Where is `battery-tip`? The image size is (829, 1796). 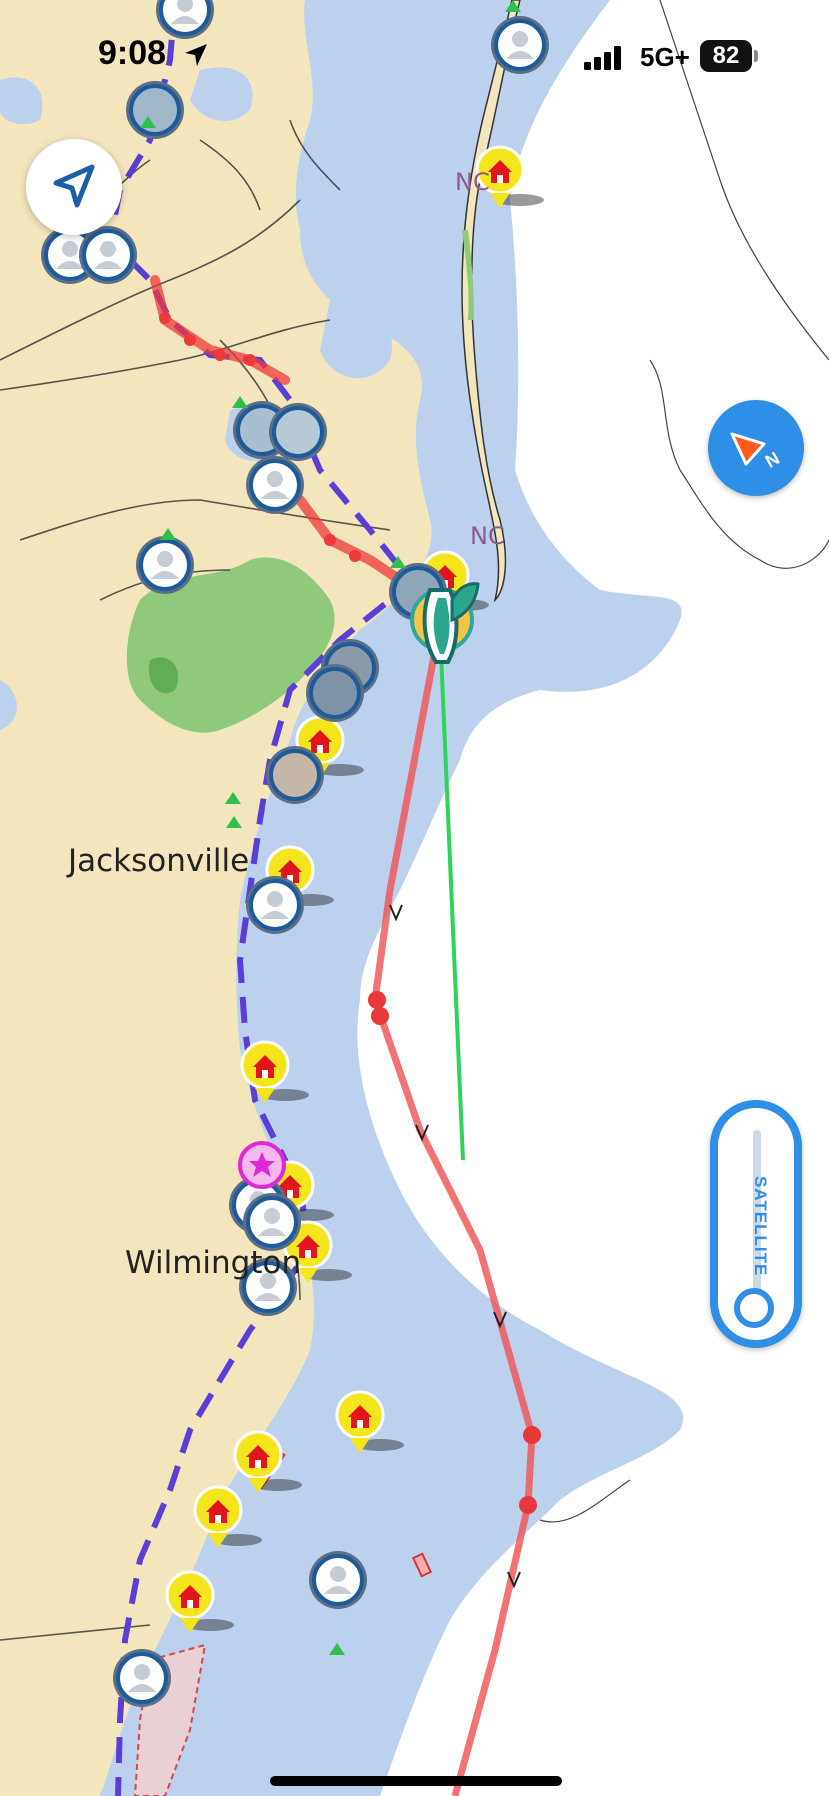 battery-tip is located at coordinates (756, 56).